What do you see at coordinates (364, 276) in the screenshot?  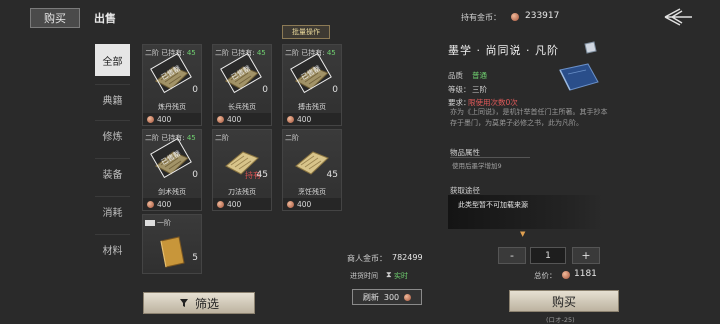 I see `restock-label: 进货时间` at bounding box center [364, 276].